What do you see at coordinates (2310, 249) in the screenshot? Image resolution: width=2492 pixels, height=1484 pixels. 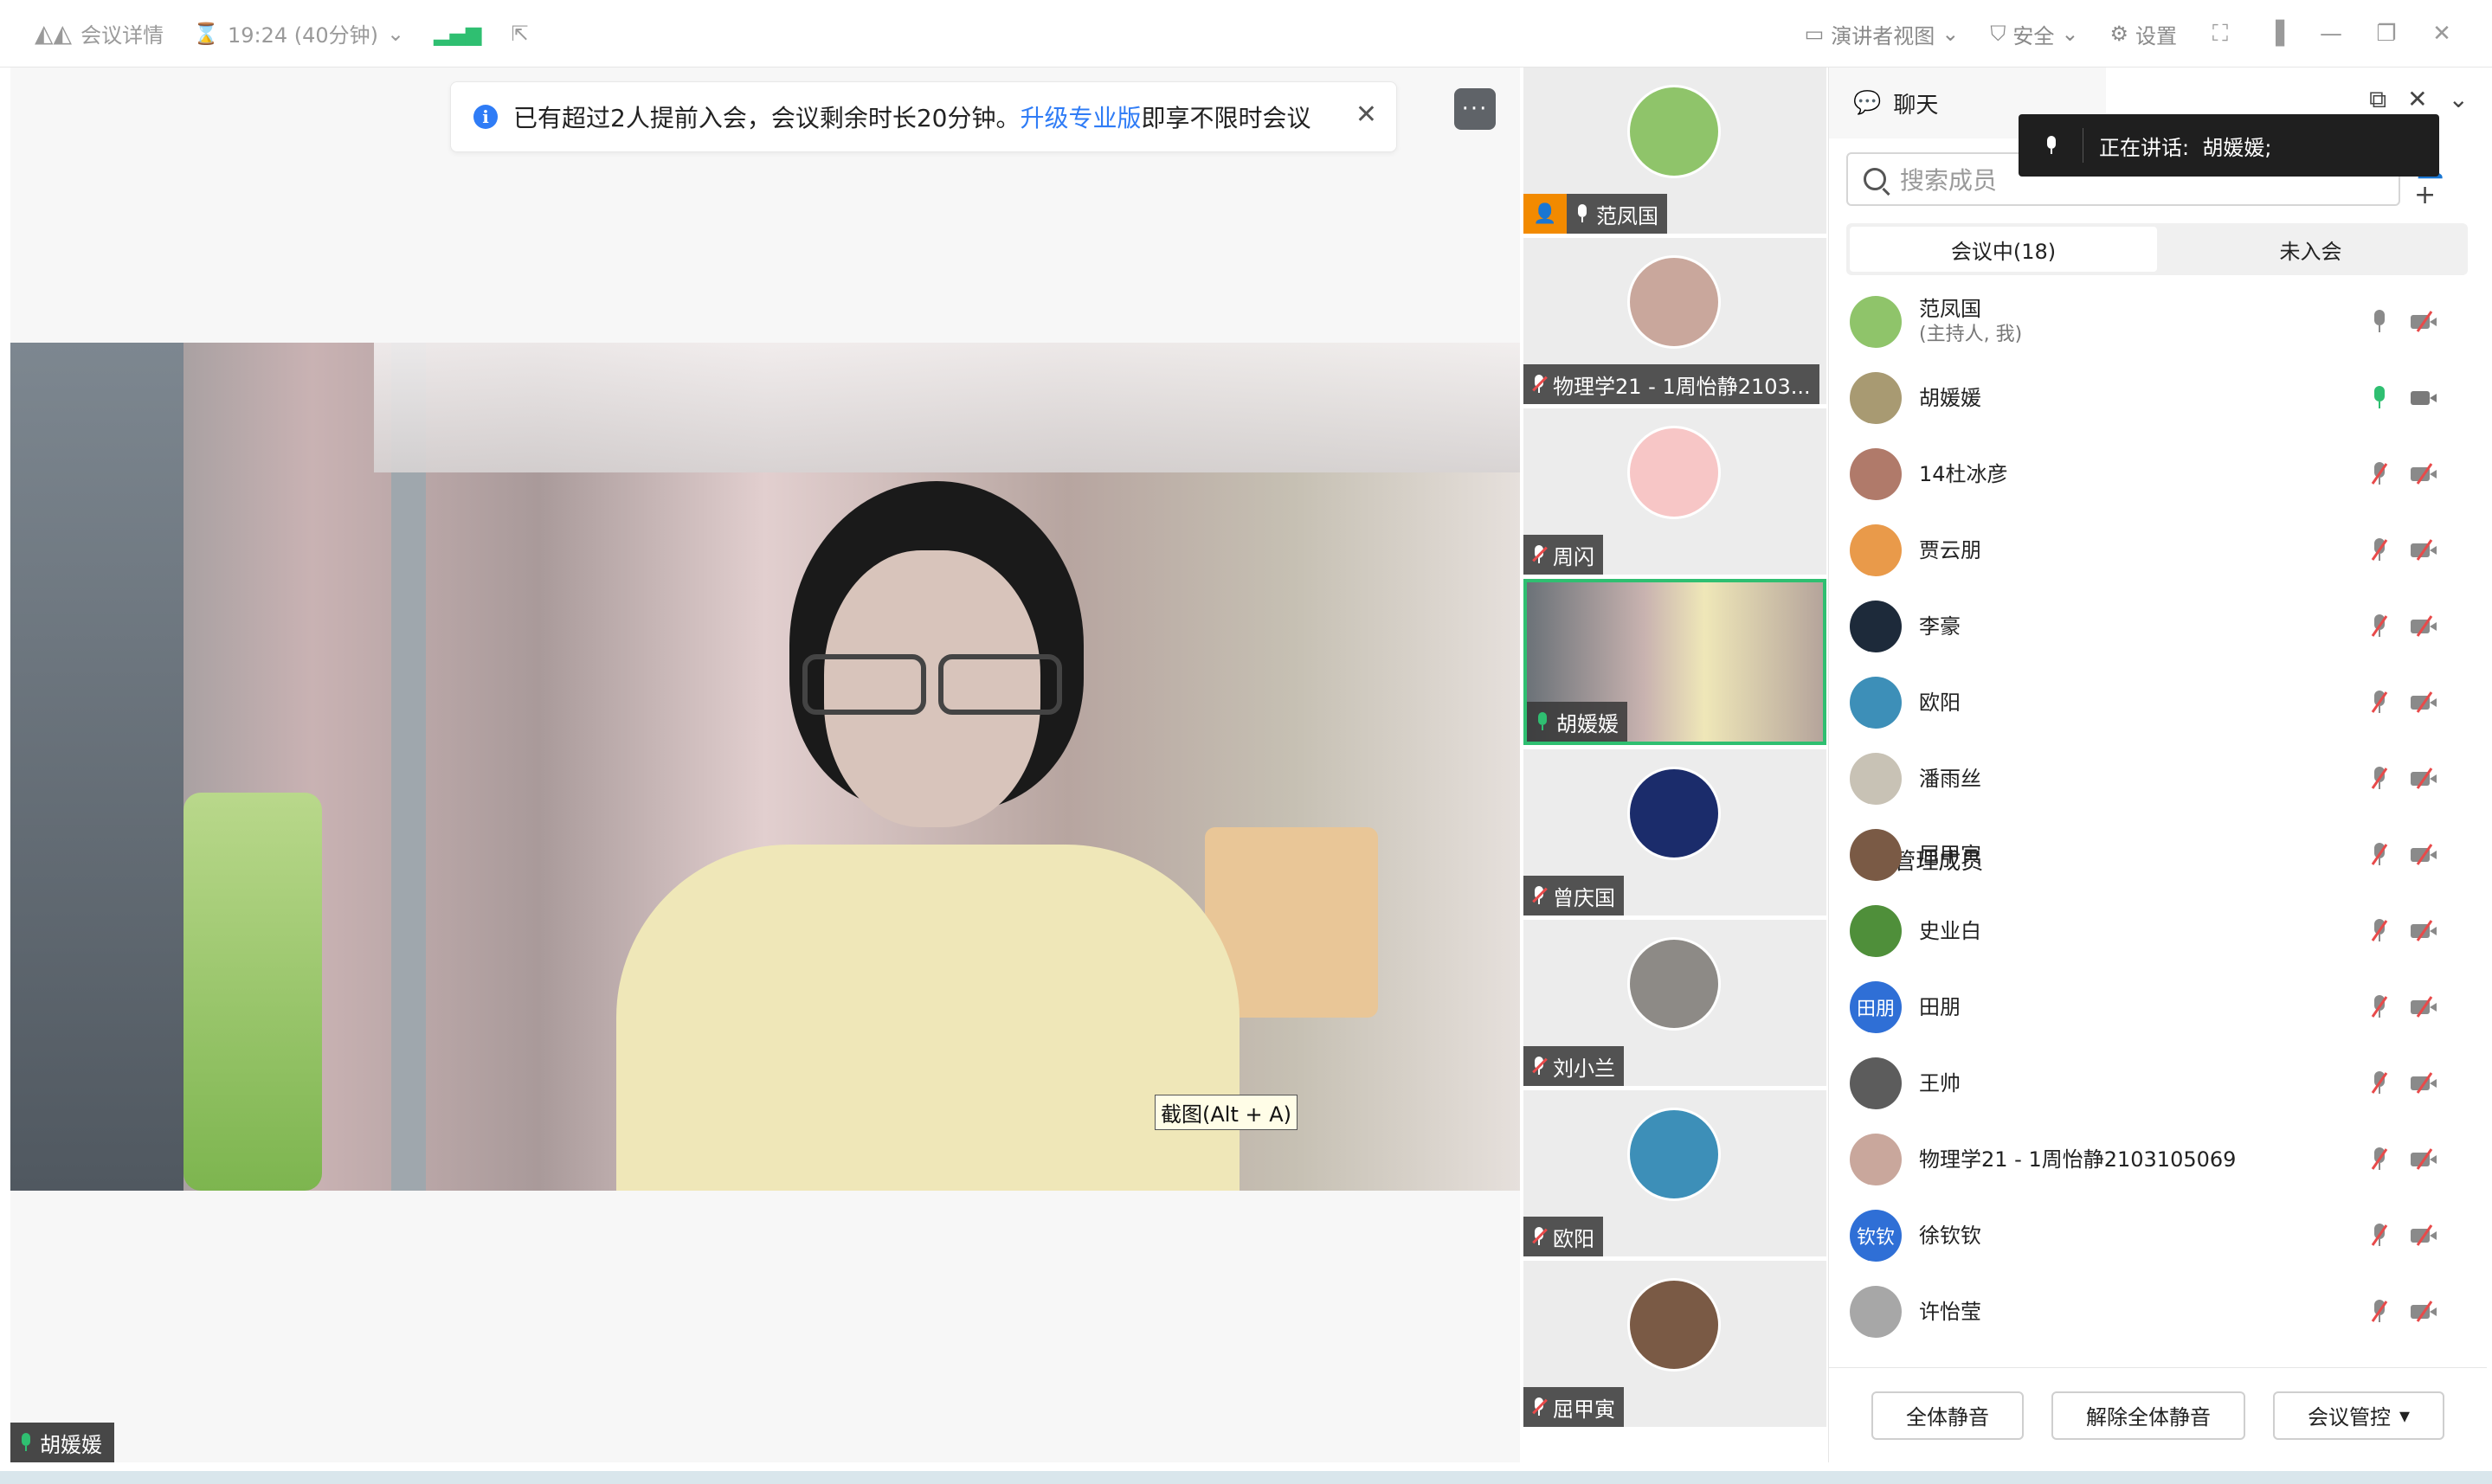 I see `tab-not-joined: 未入会` at bounding box center [2310, 249].